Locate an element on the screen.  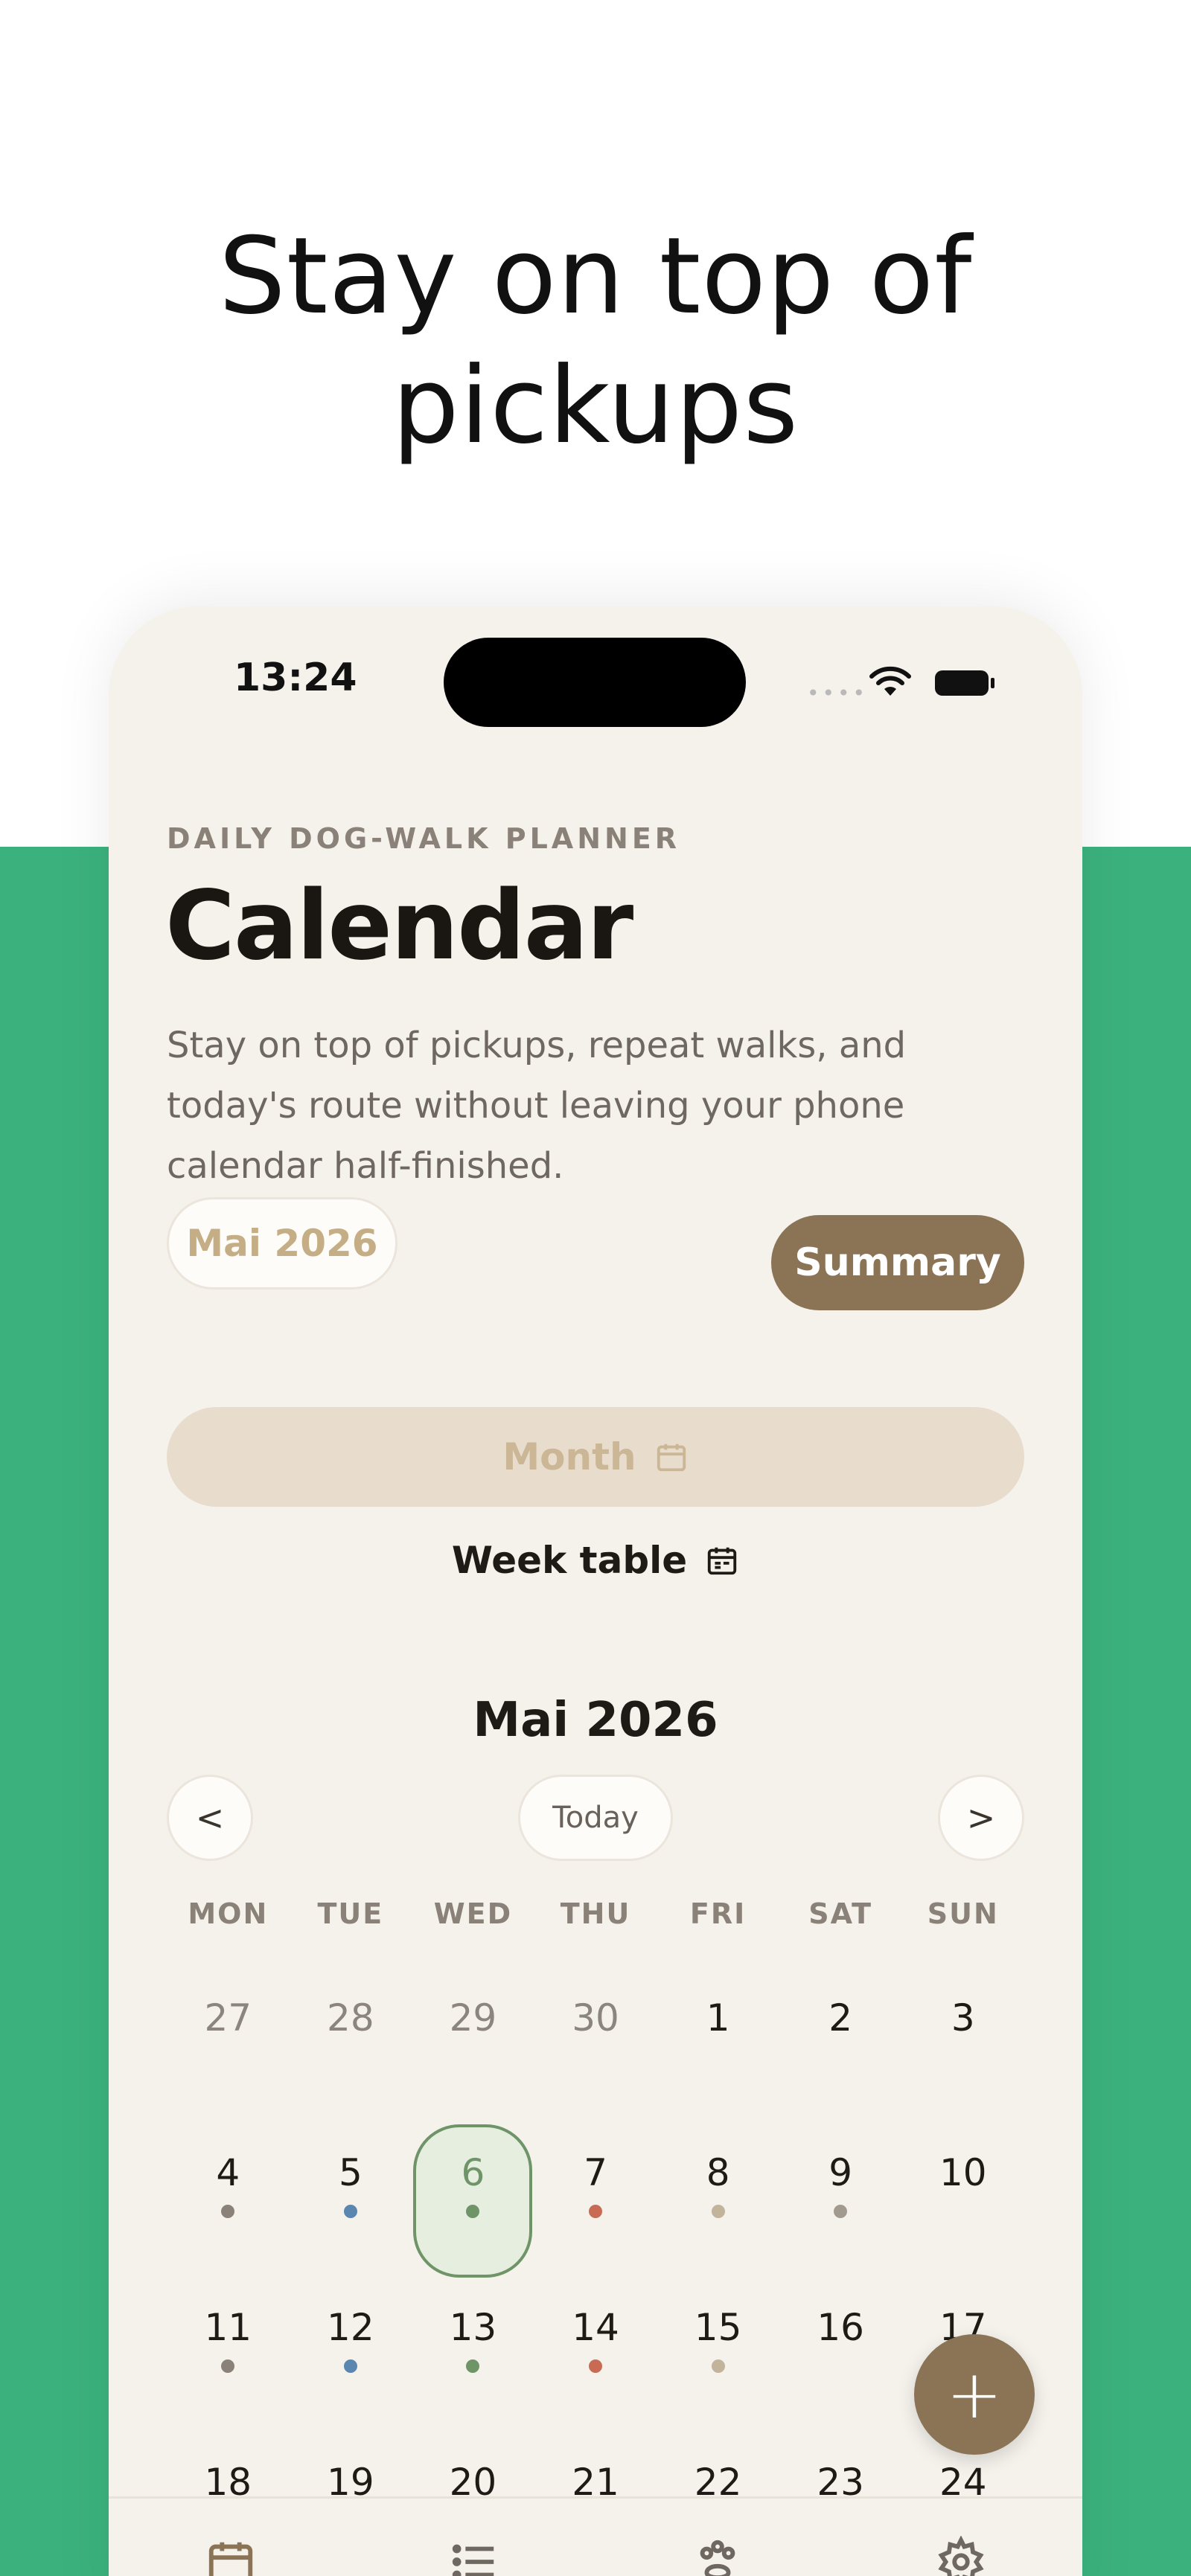
calendar-day-15: 15 is located at coordinates (718, 2363).